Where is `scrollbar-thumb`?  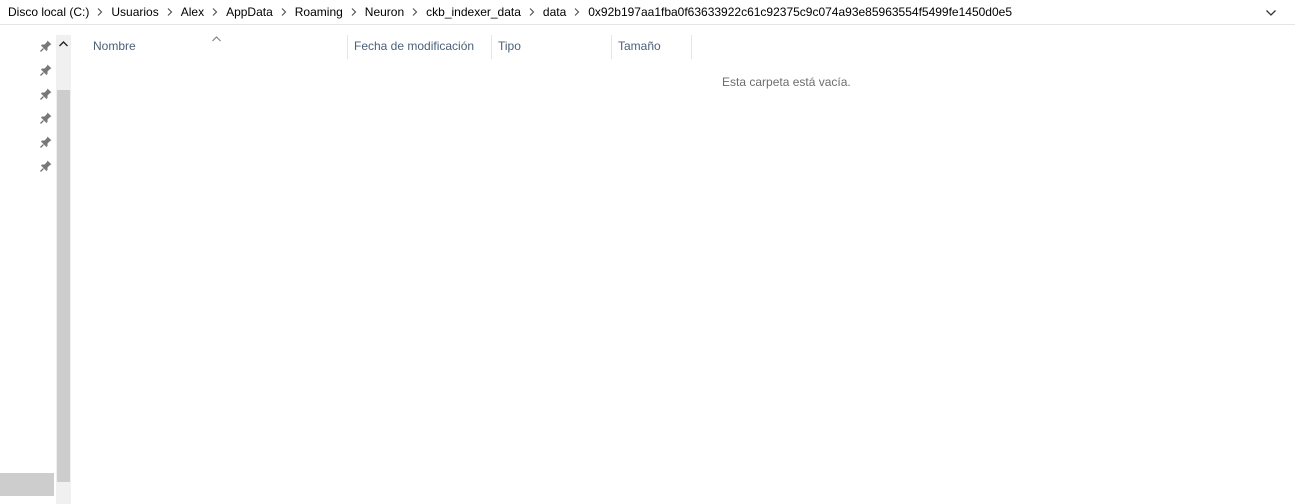 scrollbar-thumb is located at coordinates (63, 286).